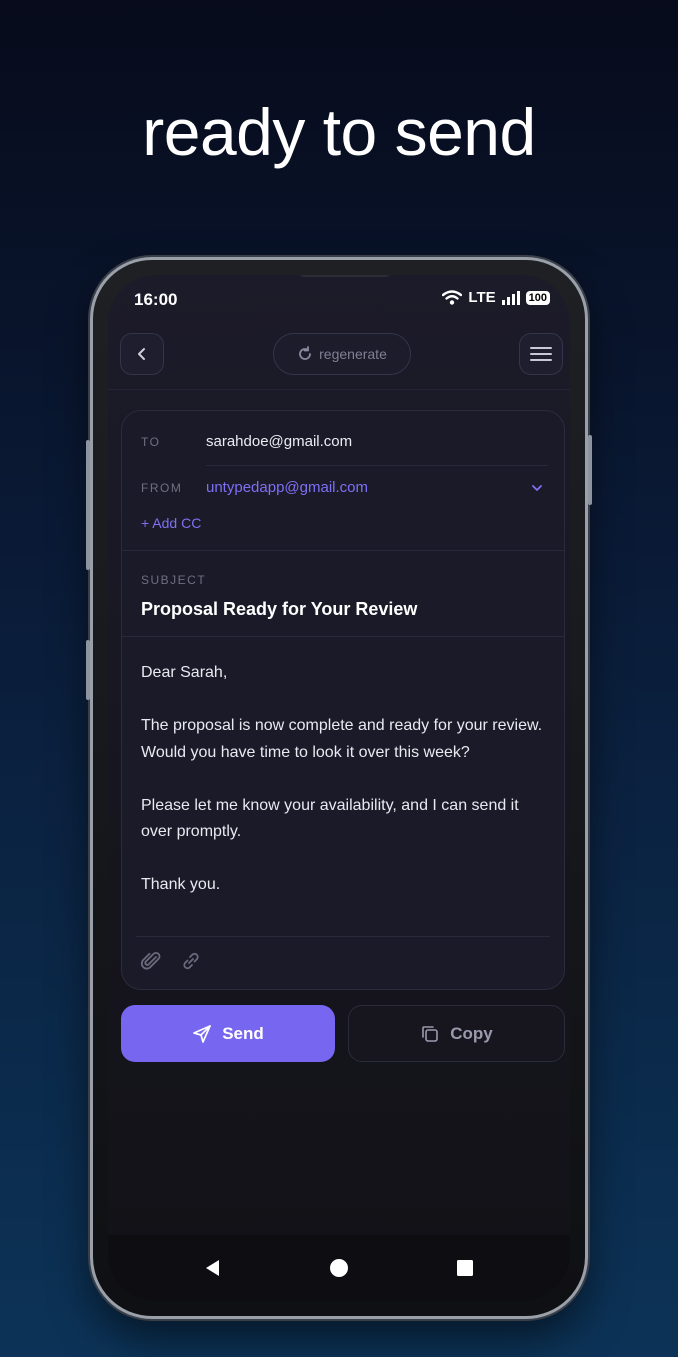 The height and width of the screenshot is (1357, 678). Describe the element at coordinates (156, 299) in the screenshot. I see `status-time: 16:00` at that location.